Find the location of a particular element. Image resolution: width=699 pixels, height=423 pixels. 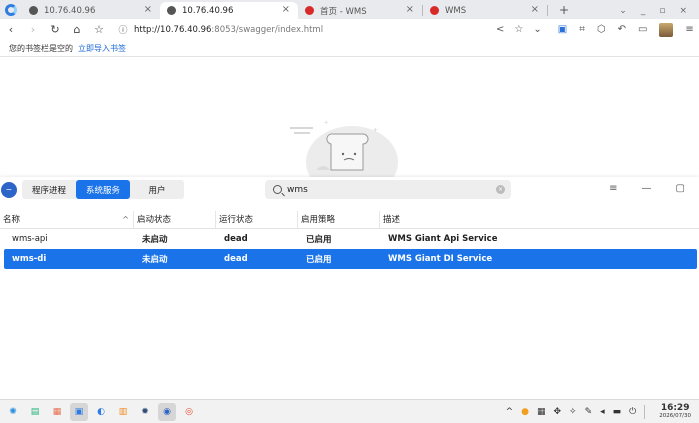

policy: 已启用 is located at coordinates (319, 260).